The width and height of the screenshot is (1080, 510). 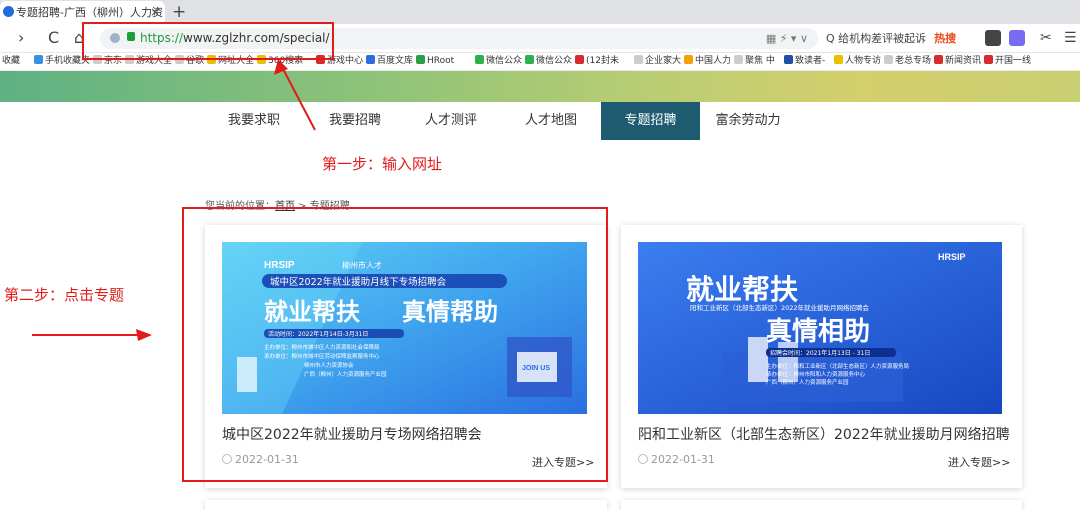 What do you see at coordinates (780, 307) in the screenshot?
I see `poster-event: 阳和工业新区（北部生态新区）2022年就业援助月网络招聘会` at bounding box center [780, 307].